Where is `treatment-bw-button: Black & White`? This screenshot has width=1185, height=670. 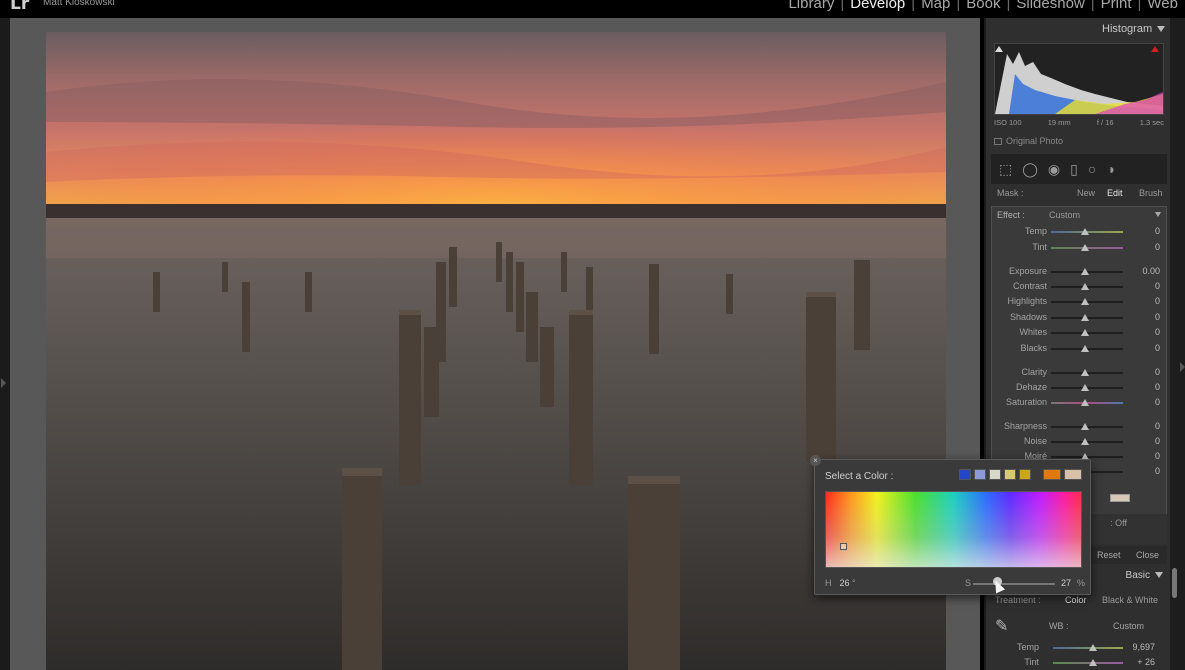
treatment-bw-button: Black & White is located at coordinates (1130, 600).